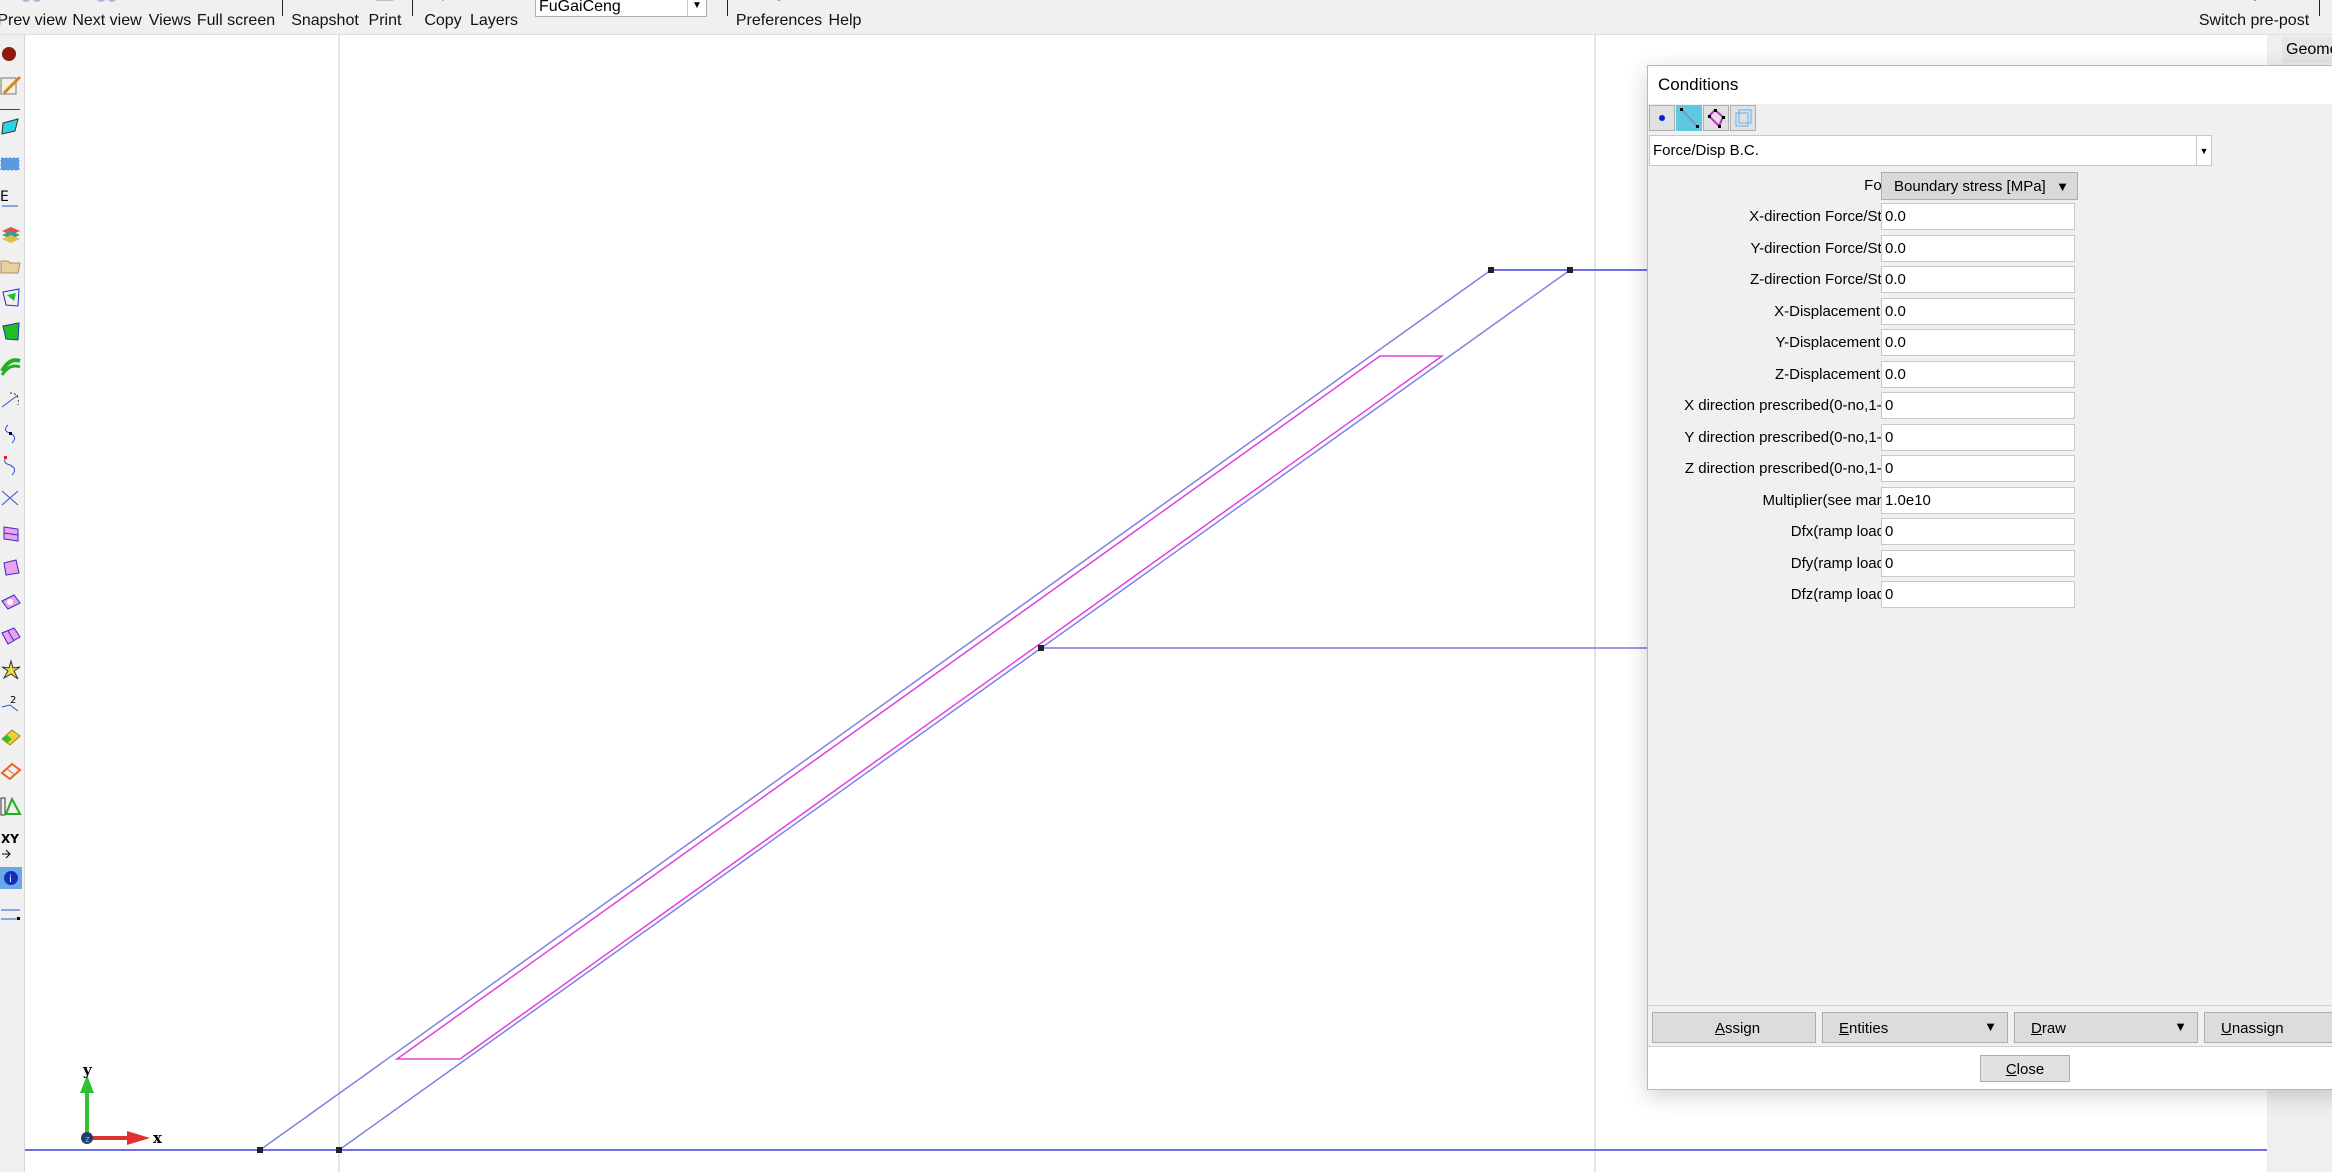  I want to click on help-button: Help, so click(845, 17).